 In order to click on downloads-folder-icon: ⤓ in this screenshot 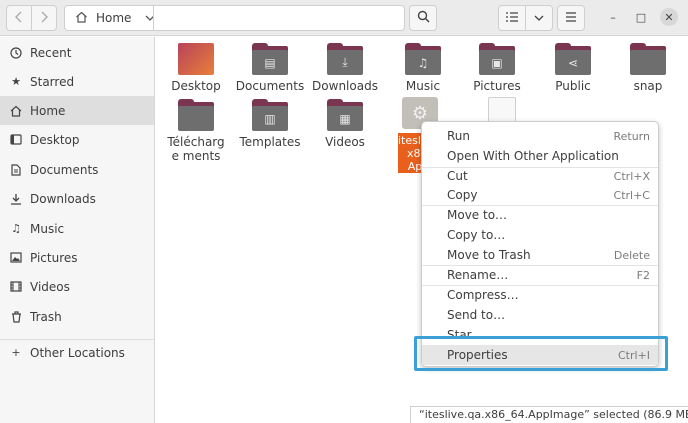, I will do `click(345, 59)`.